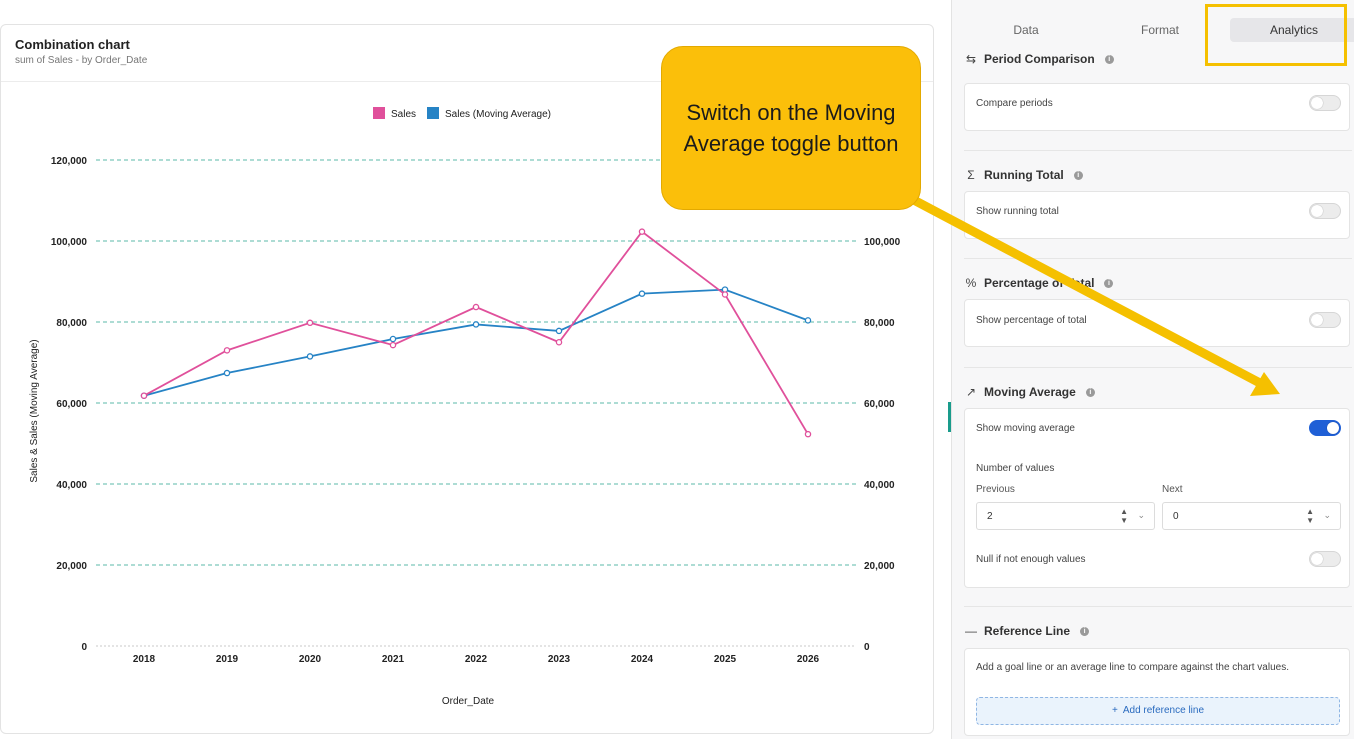 This screenshot has height=739, width=1354. What do you see at coordinates (971, 631) in the screenshot?
I see `minus-icon: —` at bounding box center [971, 631].